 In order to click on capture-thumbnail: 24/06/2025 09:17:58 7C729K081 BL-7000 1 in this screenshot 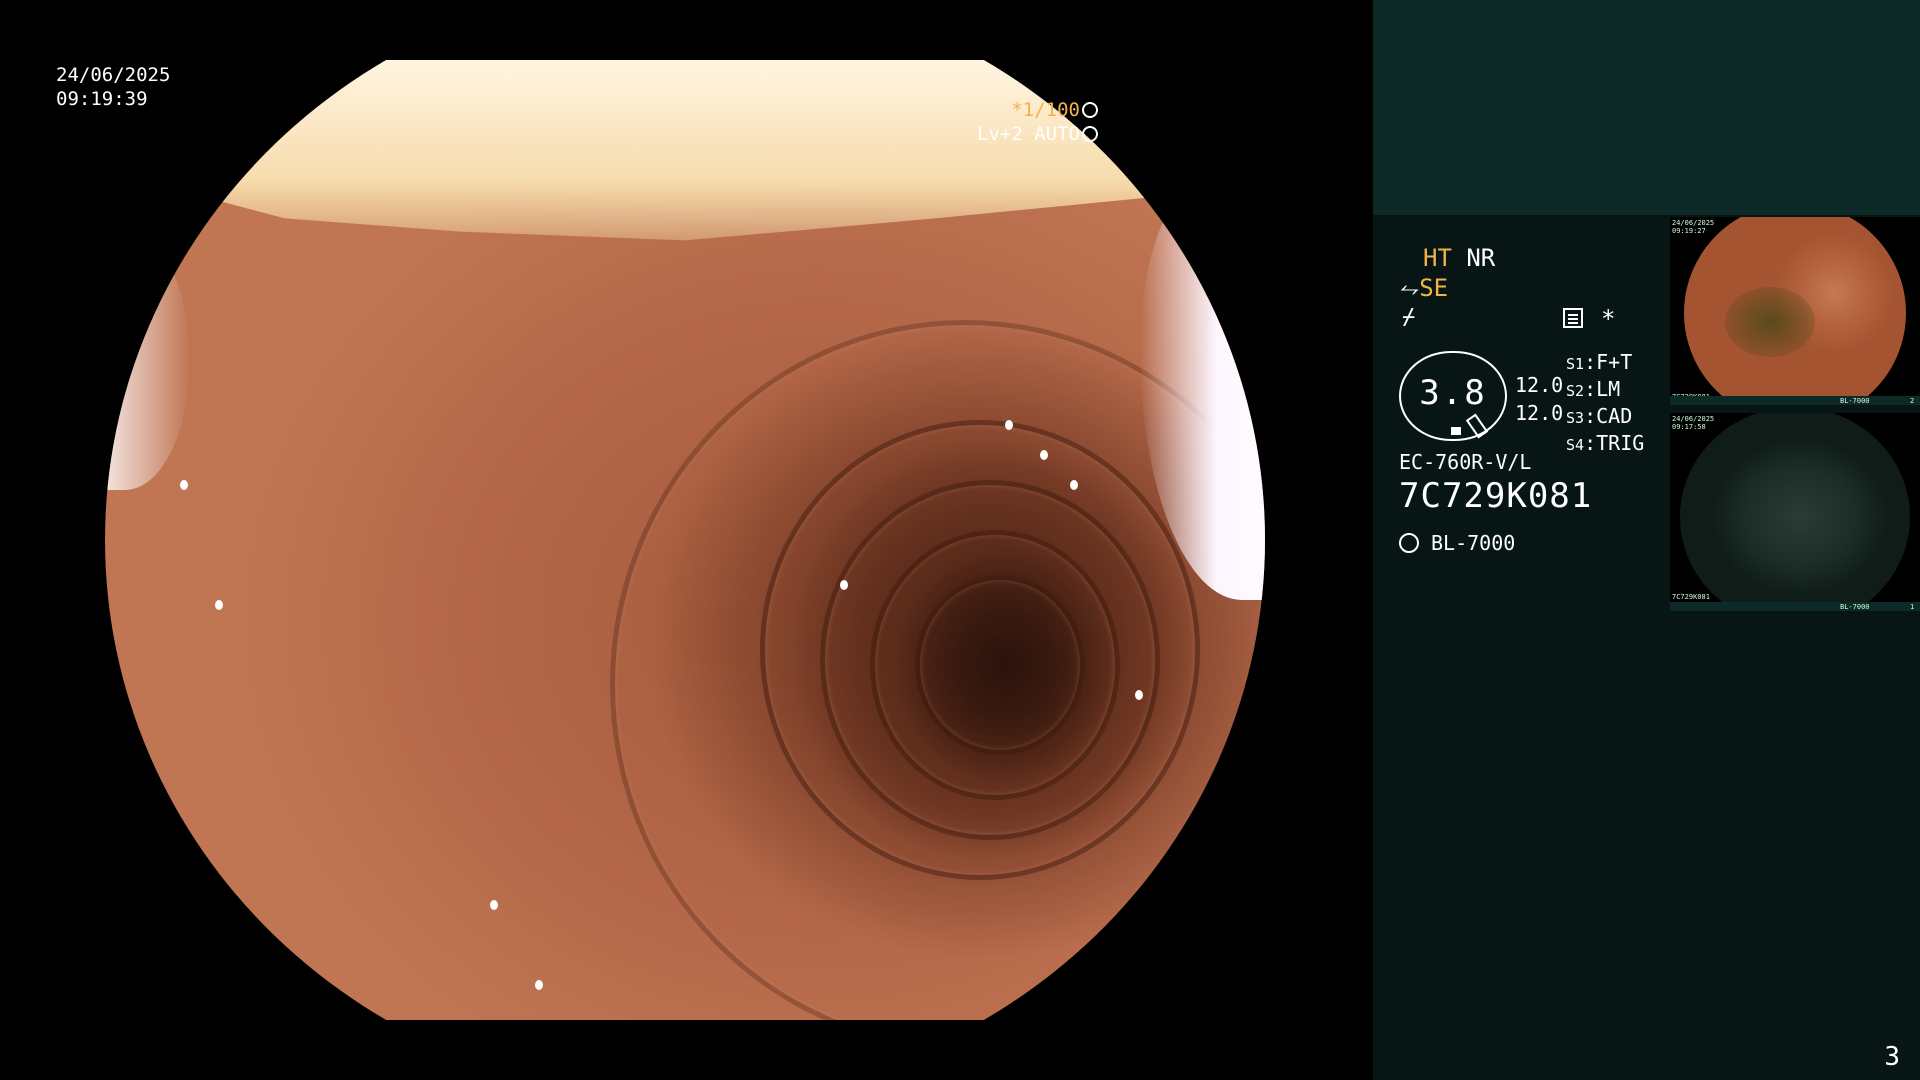, I will do `click(1795, 512)`.